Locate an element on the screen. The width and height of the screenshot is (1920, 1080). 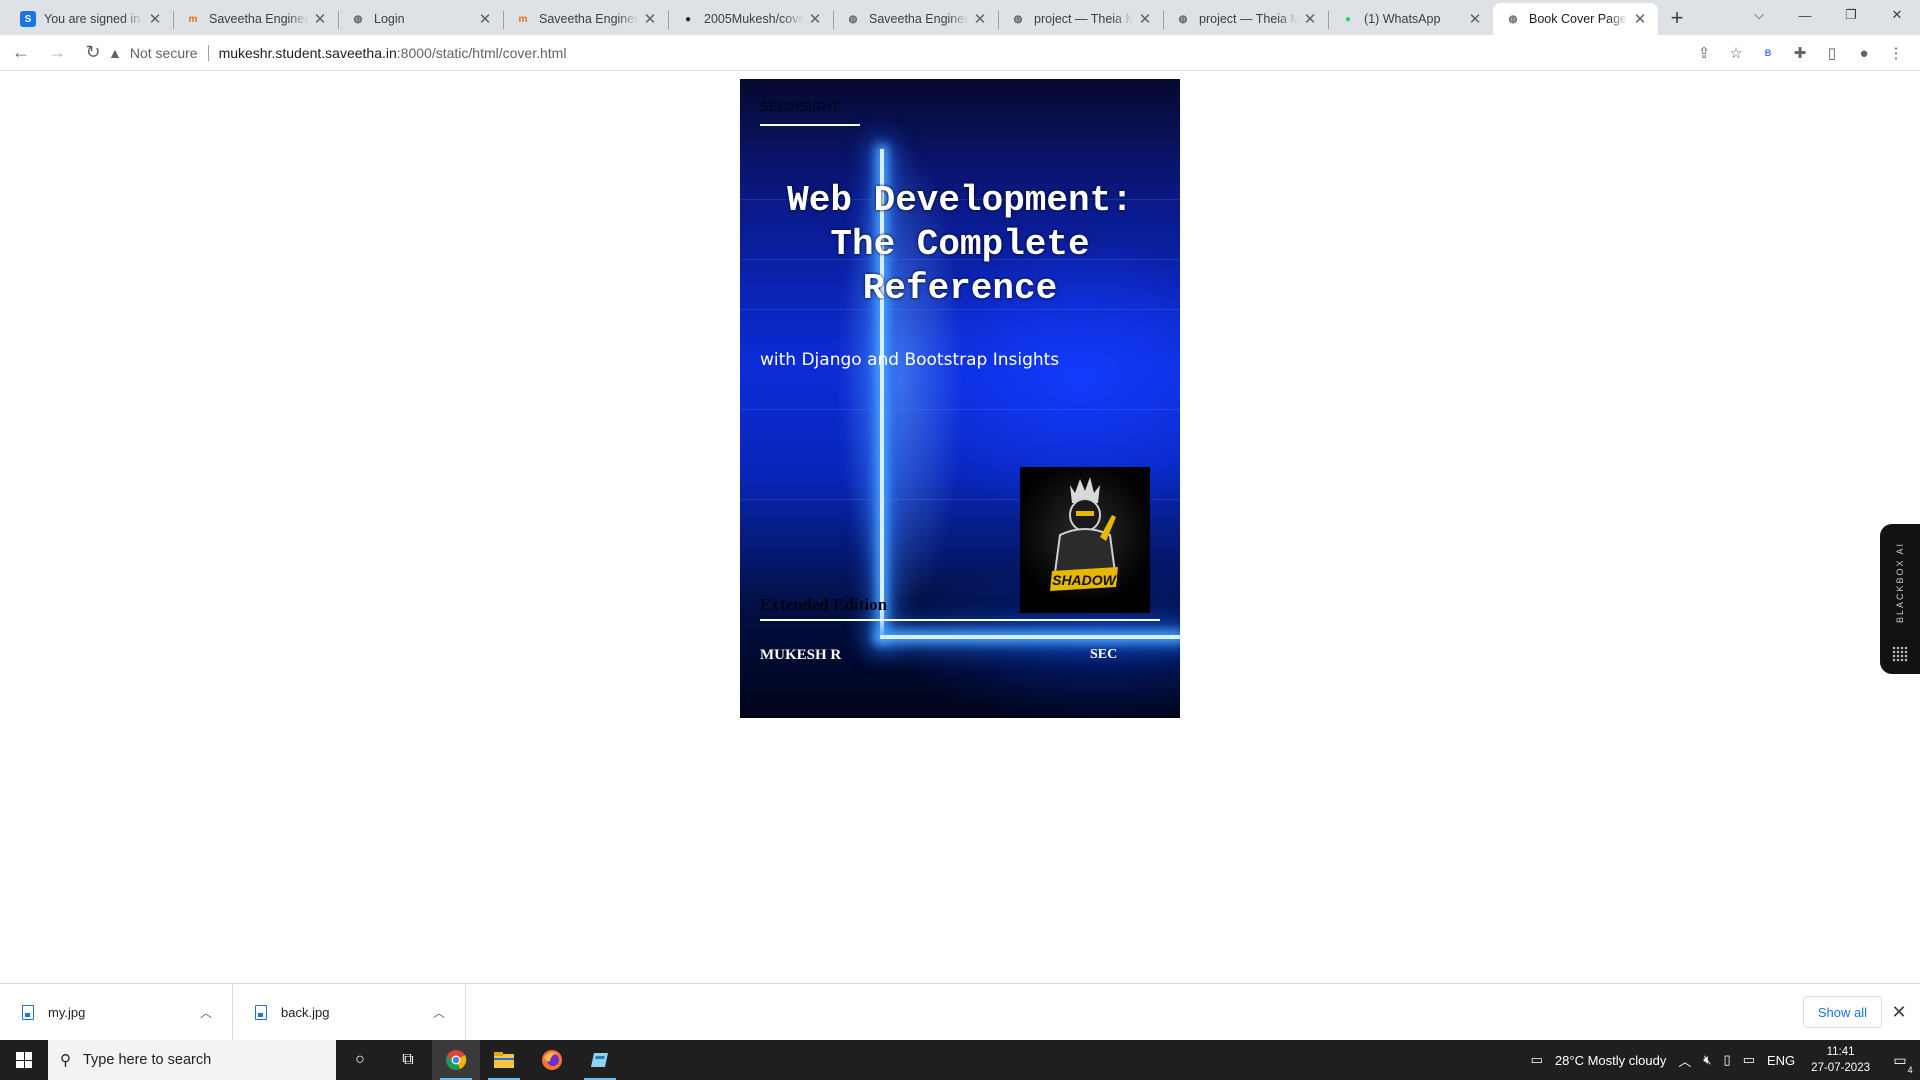
search-icon: ⚲ is located at coordinates (65, 1060).